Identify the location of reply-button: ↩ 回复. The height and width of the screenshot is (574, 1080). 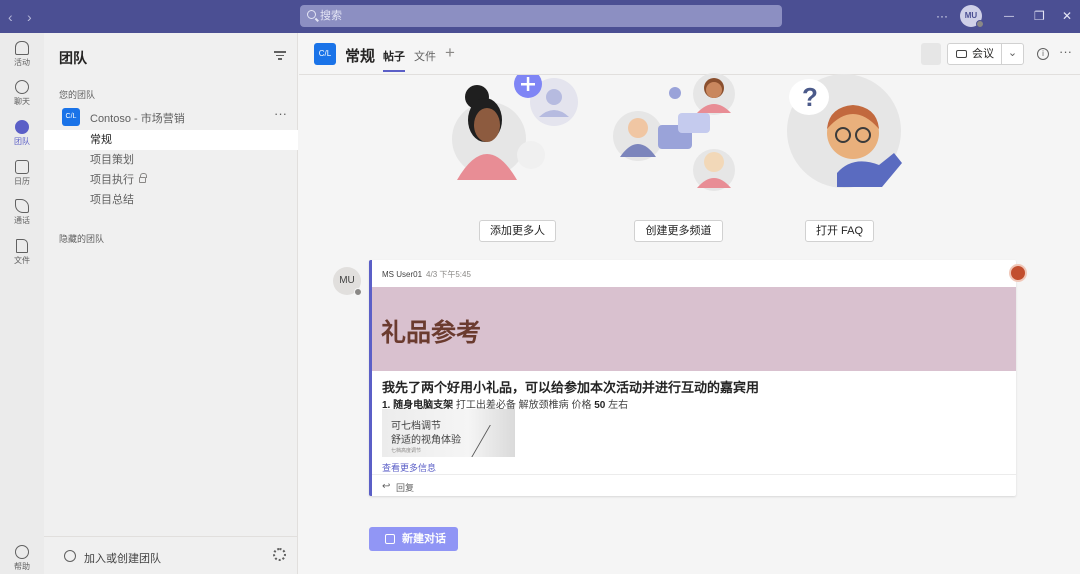
(694, 485).